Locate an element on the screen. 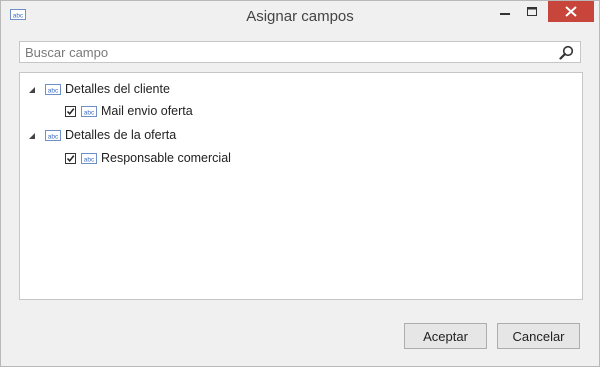  minimize-button is located at coordinates (505, 11).